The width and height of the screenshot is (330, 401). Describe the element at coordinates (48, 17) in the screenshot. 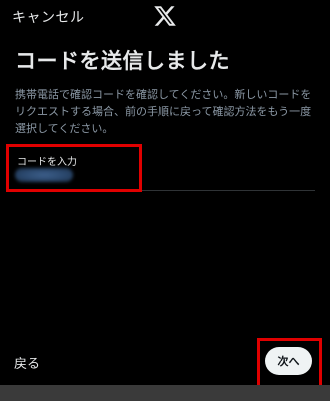

I see `cancel-button: キャンセル` at that location.